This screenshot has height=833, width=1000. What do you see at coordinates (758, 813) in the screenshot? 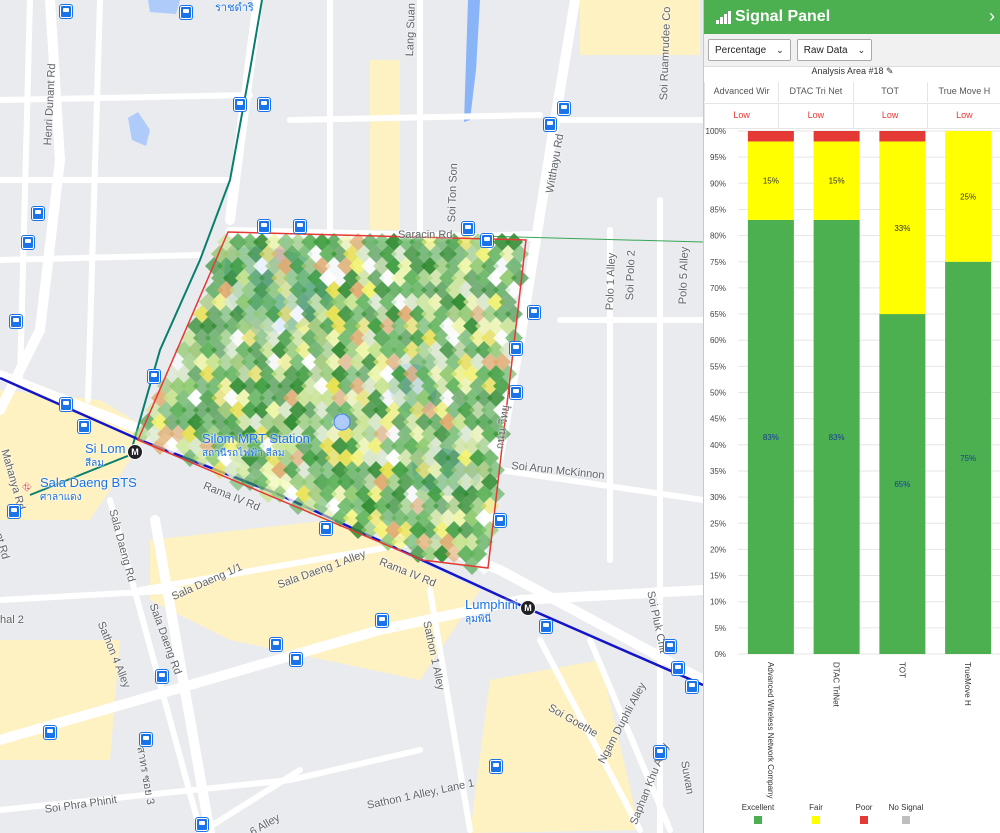
I see `legend-item: Excellent` at bounding box center [758, 813].